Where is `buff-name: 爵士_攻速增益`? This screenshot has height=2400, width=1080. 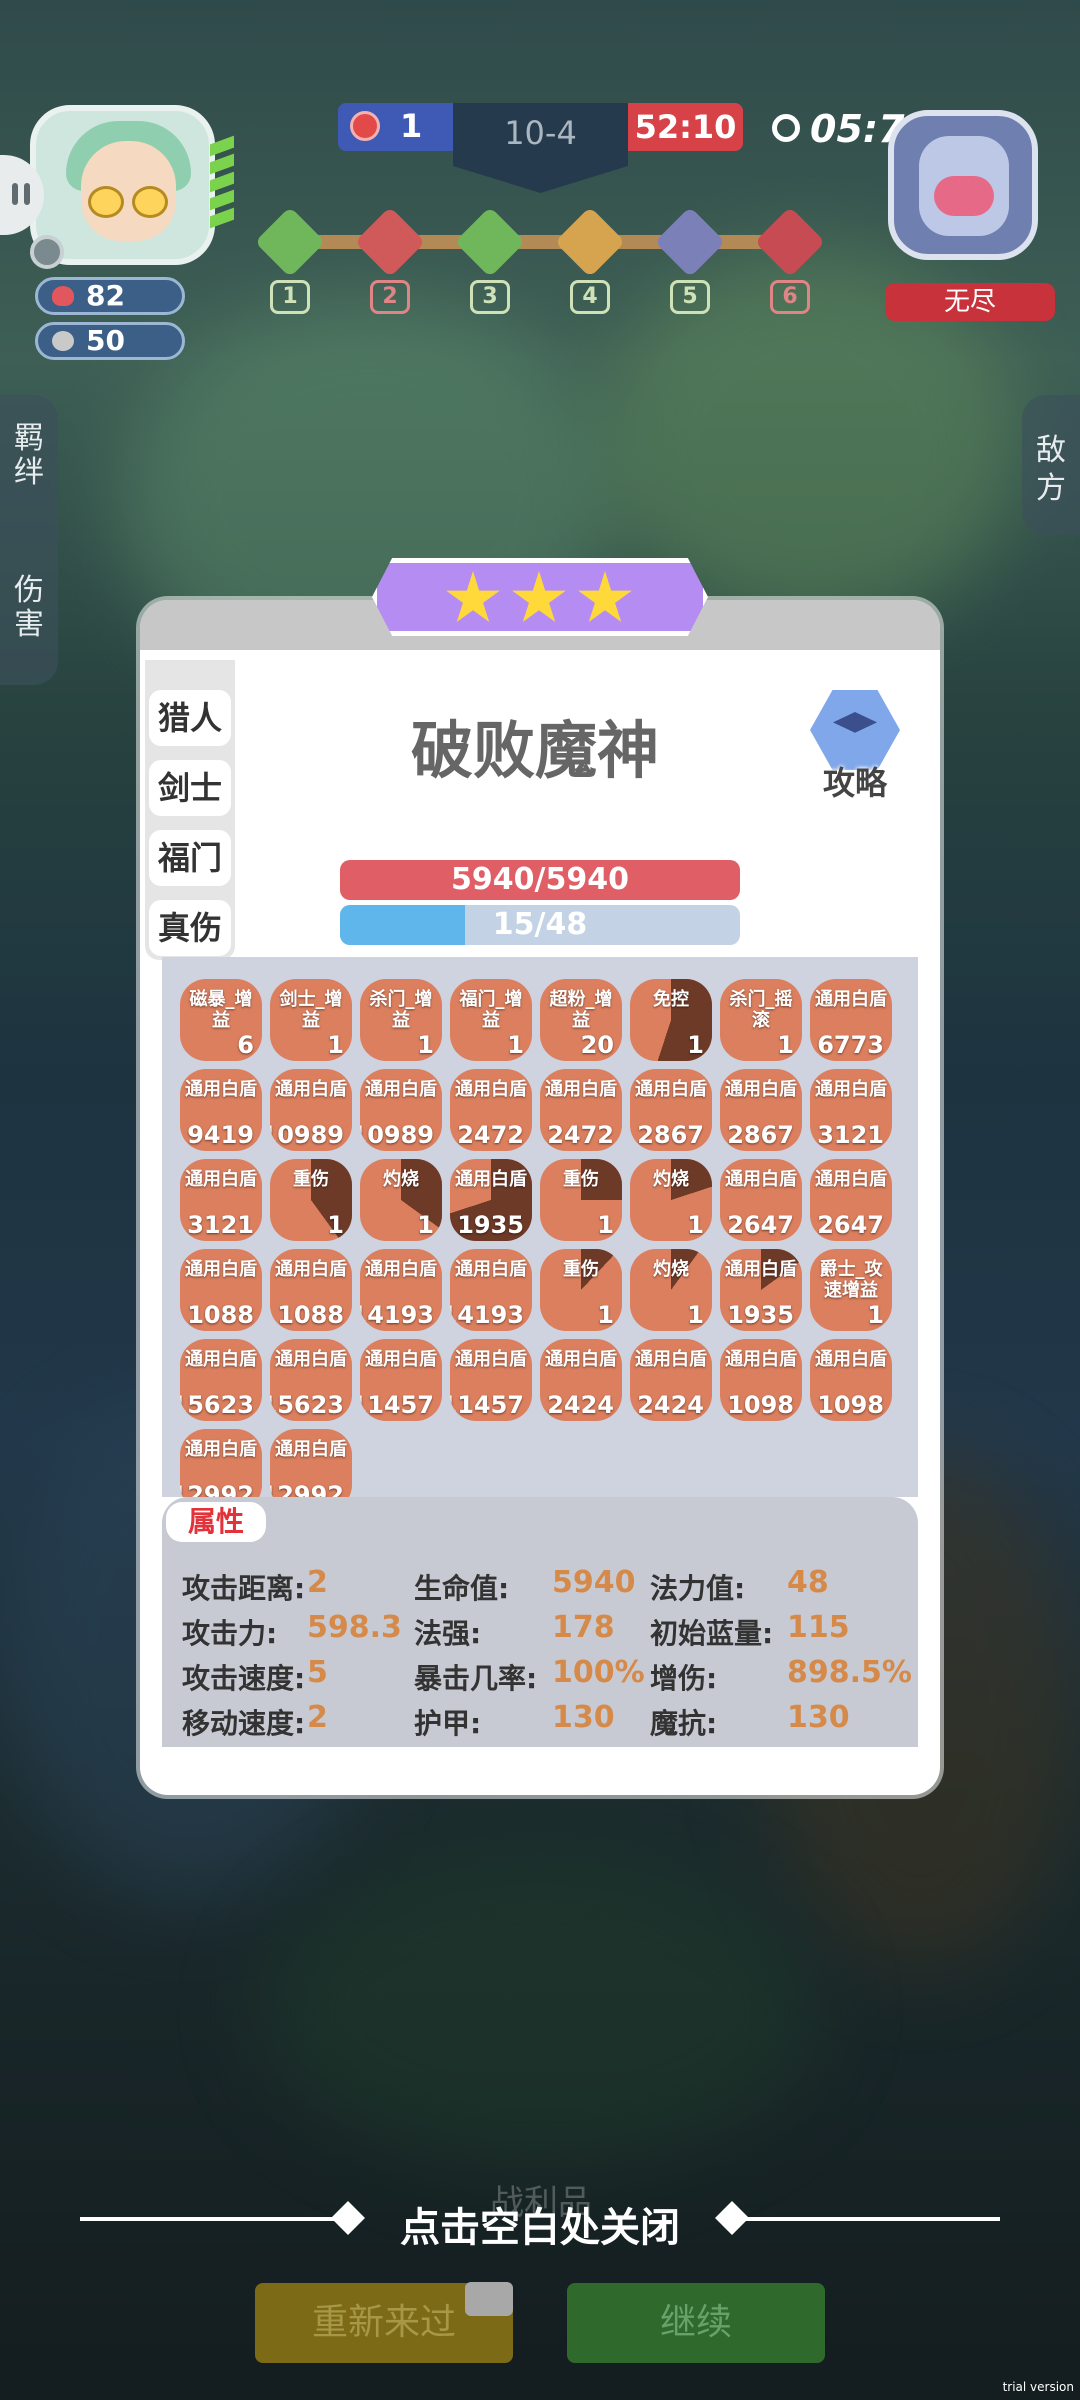
buff-name: 爵士_攻速增益 is located at coordinates (851, 1280).